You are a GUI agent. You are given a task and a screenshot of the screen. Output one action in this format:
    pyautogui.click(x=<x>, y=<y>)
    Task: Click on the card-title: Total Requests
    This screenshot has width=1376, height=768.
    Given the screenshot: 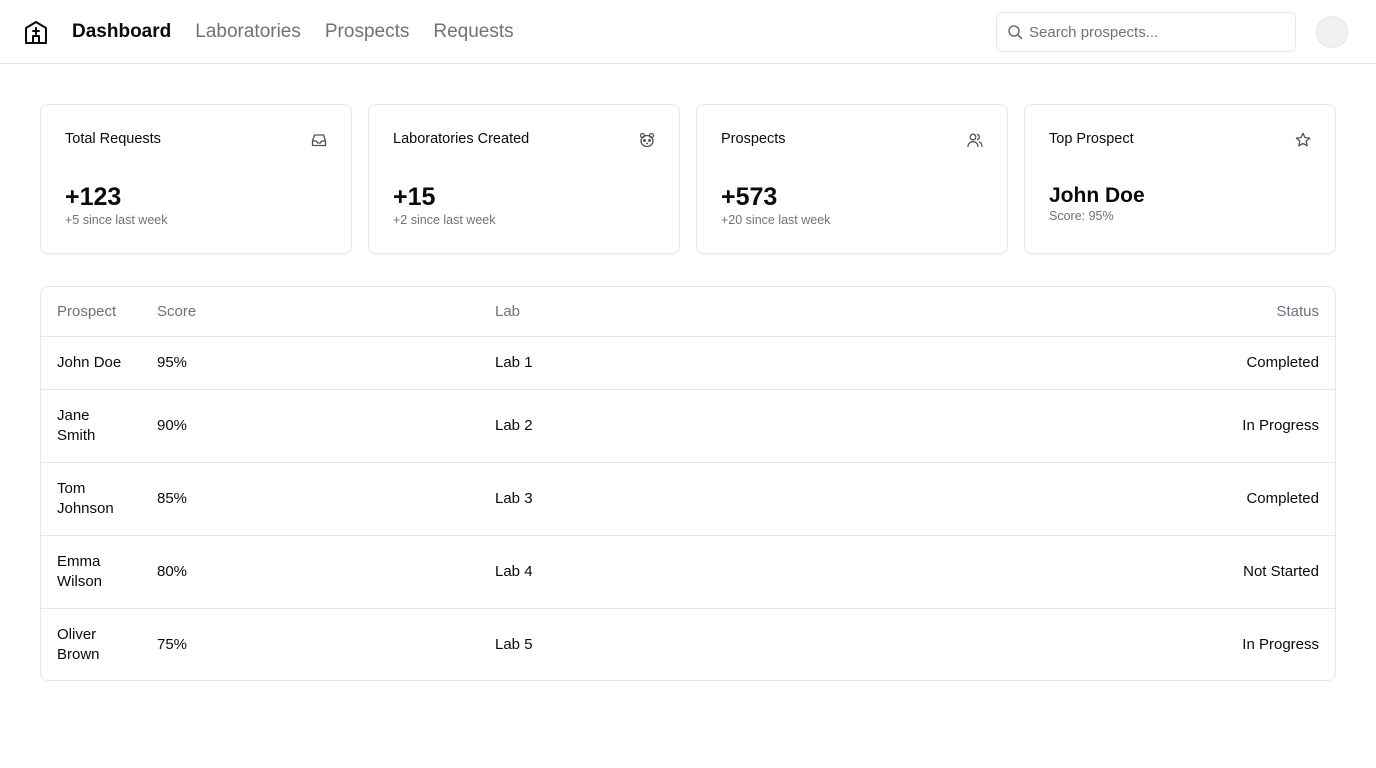 What is the action you would take?
    pyautogui.click(x=113, y=139)
    